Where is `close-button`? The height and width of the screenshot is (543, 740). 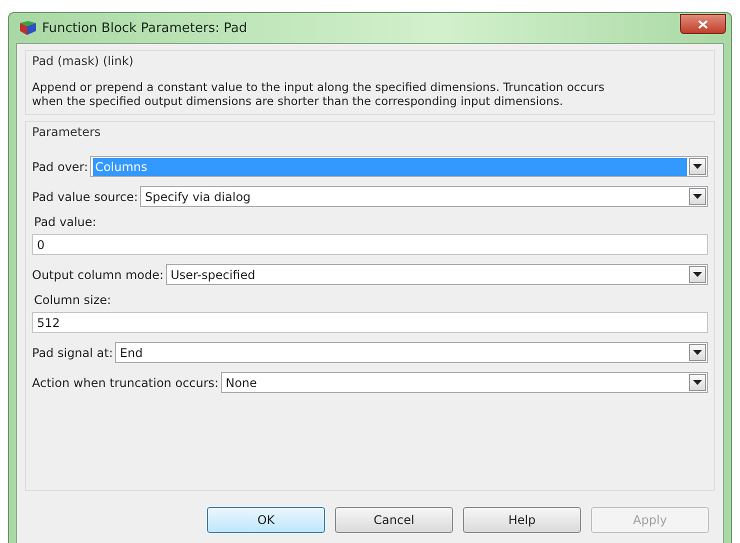 close-button is located at coordinates (703, 24).